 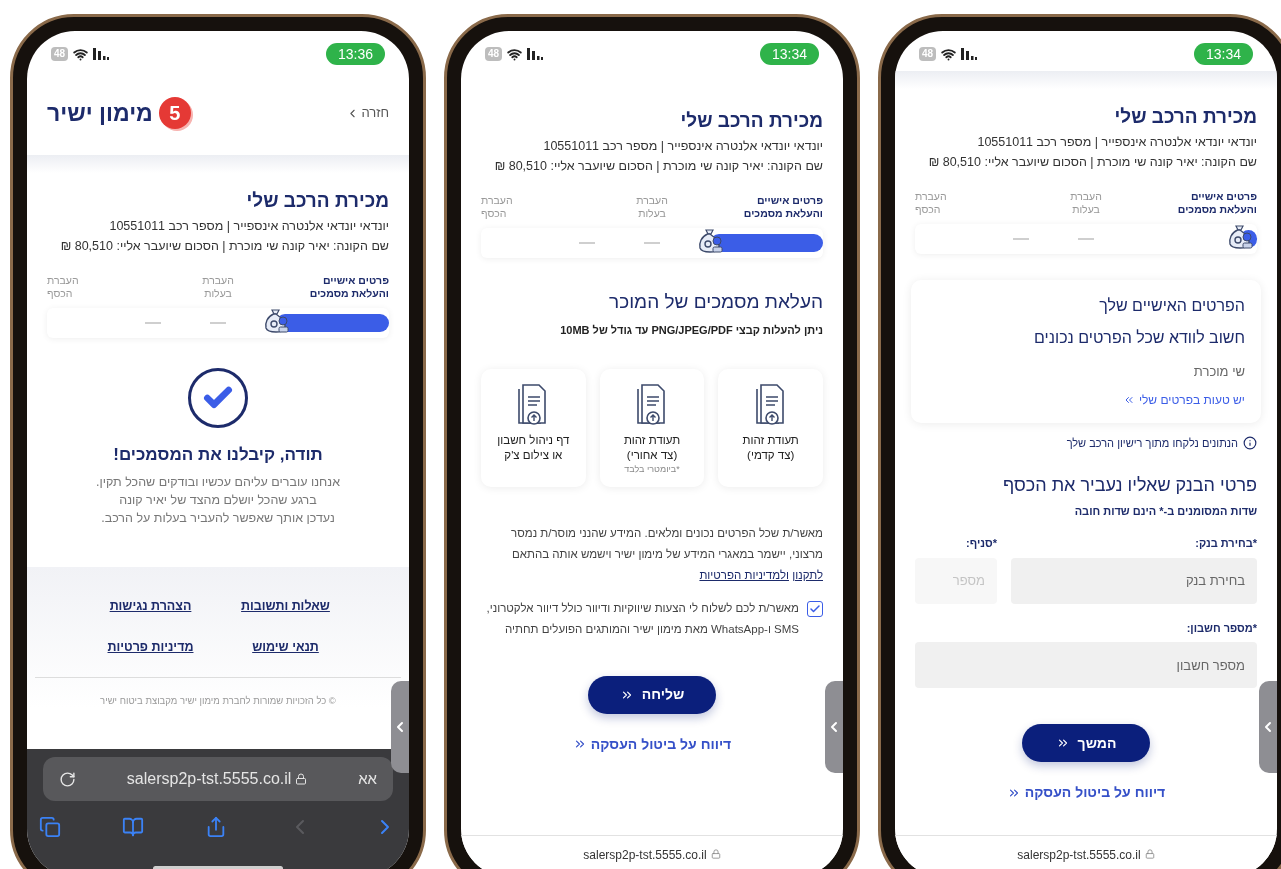 I want to click on check-icon, so click(x=815, y=608).